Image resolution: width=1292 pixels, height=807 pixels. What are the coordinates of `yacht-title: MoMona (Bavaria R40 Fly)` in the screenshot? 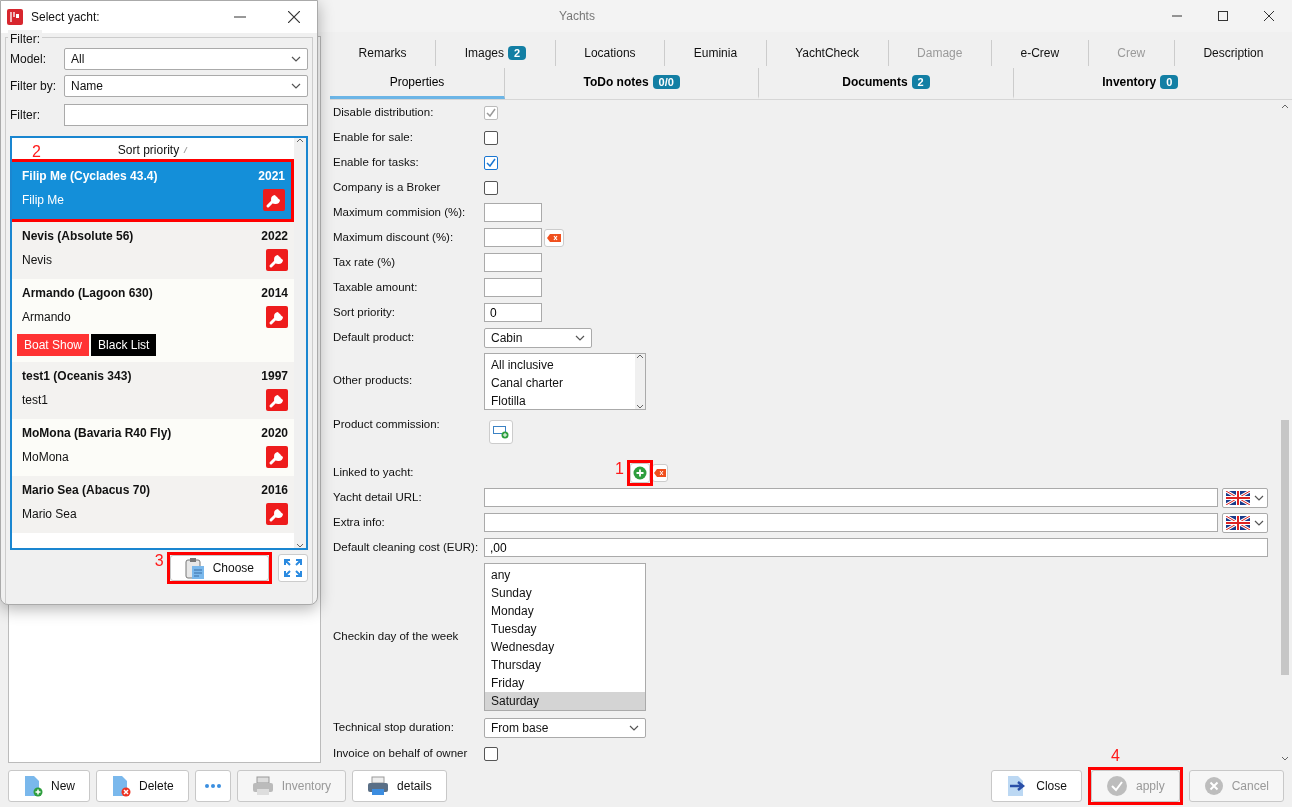 It's located at (97, 433).